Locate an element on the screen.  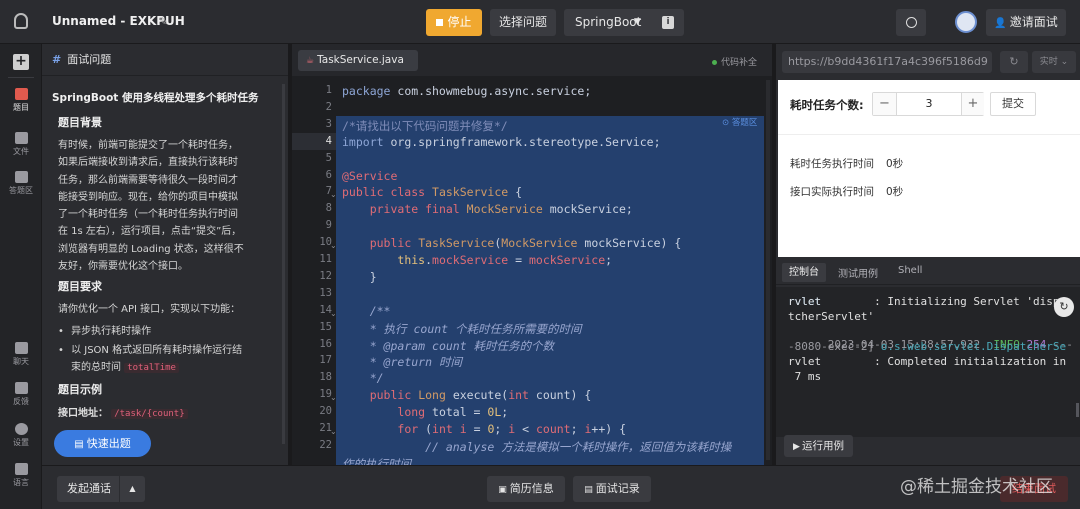
rail-item-answer-area: 答题区 is located at coordinates (21, 183).